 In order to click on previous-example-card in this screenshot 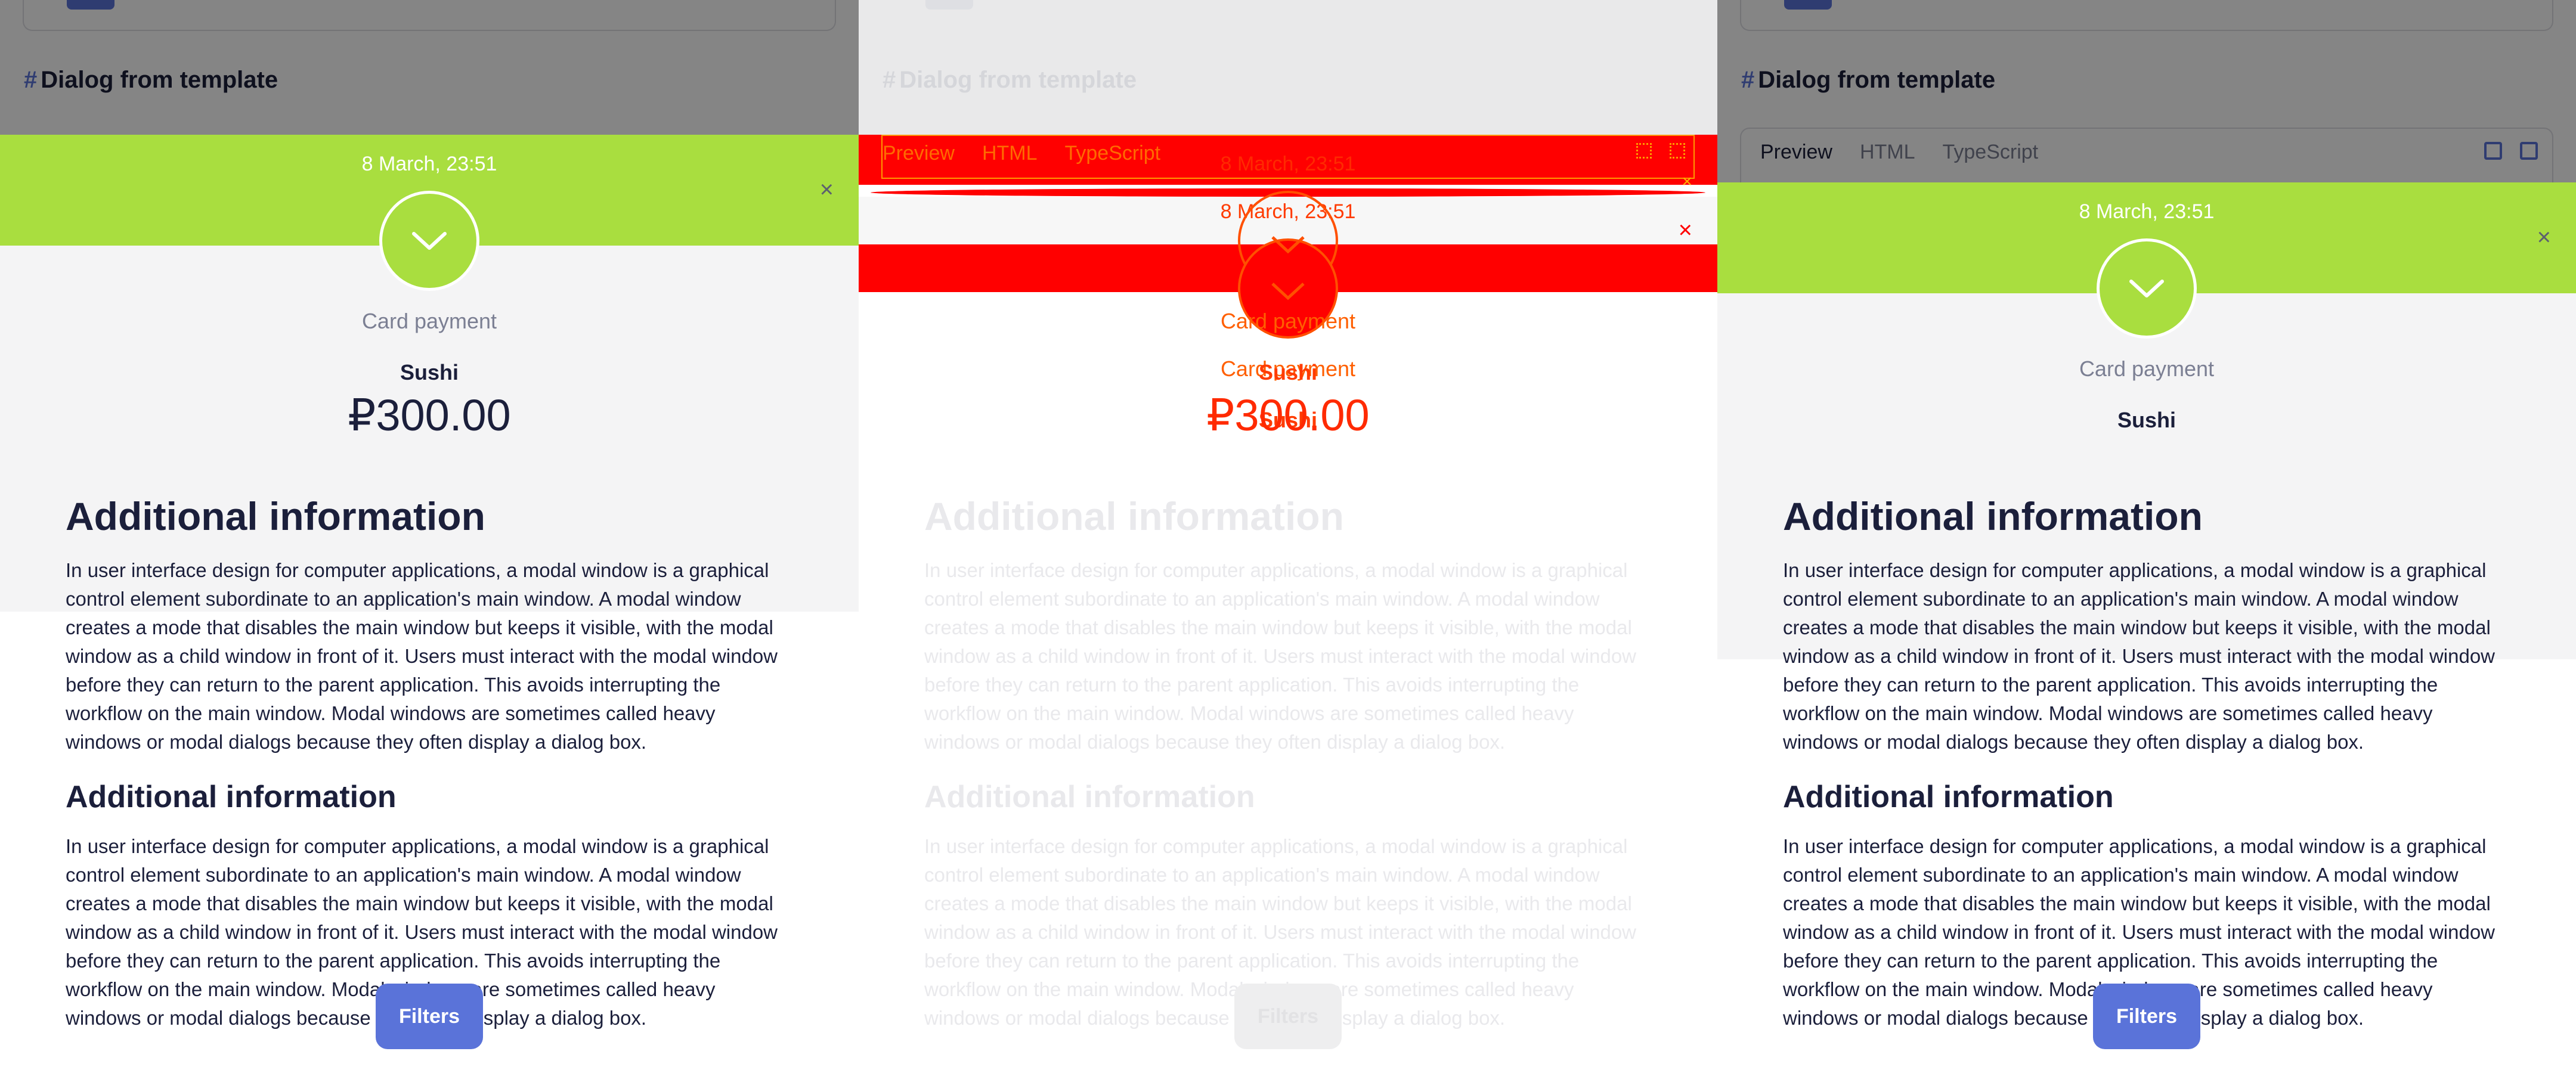, I will do `click(1288, 15)`.